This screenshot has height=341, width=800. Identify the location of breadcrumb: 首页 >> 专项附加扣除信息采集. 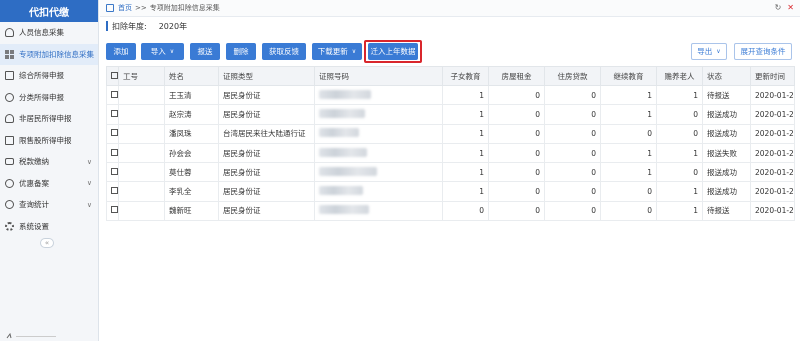
(450, 8).